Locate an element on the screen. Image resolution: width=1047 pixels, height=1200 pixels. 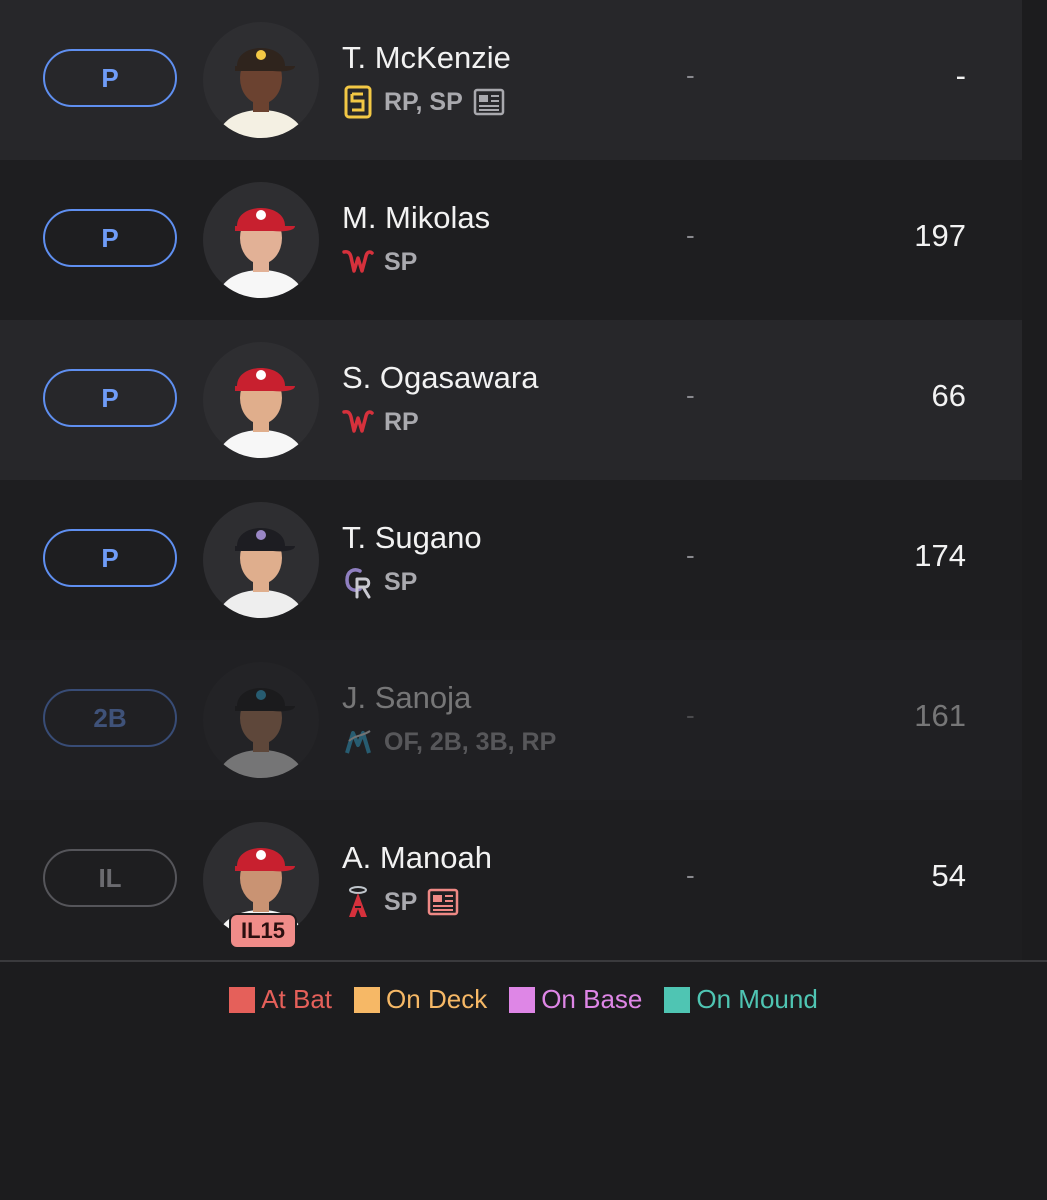
legend-item: At Bat is located at coordinates (280, 999).